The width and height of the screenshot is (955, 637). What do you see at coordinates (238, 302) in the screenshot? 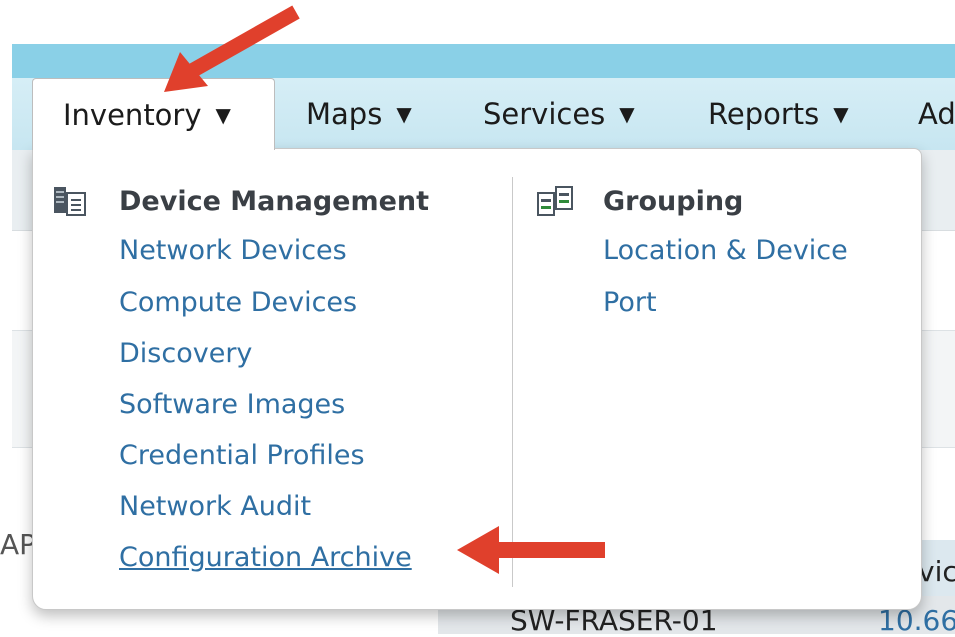
I see `menu-item-compute-devices: Compute Devices` at bounding box center [238, 302].